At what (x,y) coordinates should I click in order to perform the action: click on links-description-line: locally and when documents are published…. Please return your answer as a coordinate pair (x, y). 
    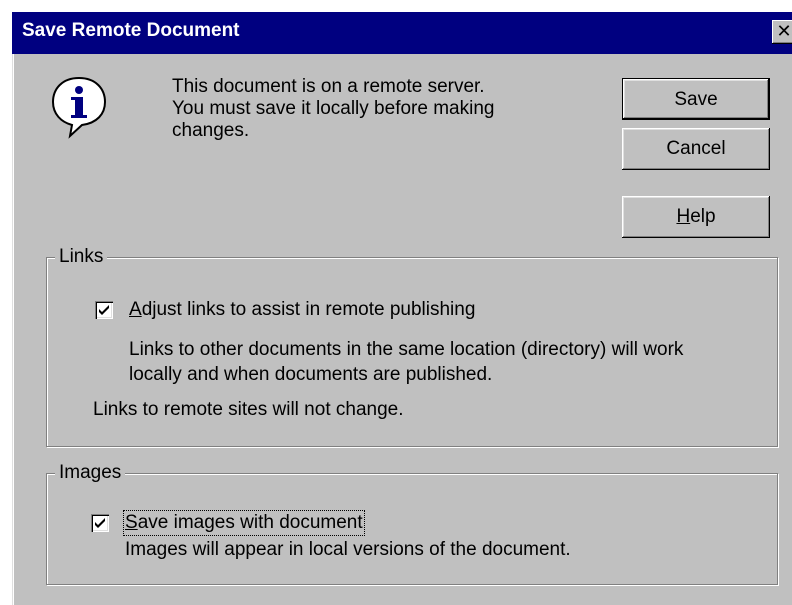
    Looking at the image, I should click on (311, 374).